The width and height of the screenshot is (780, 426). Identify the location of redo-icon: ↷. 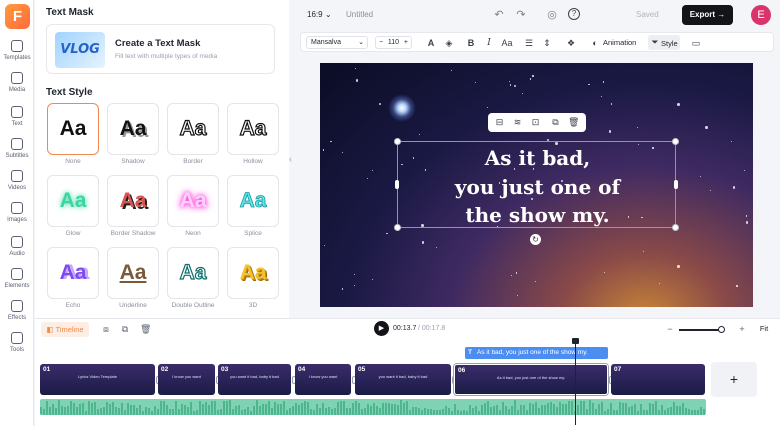
(521, 15).